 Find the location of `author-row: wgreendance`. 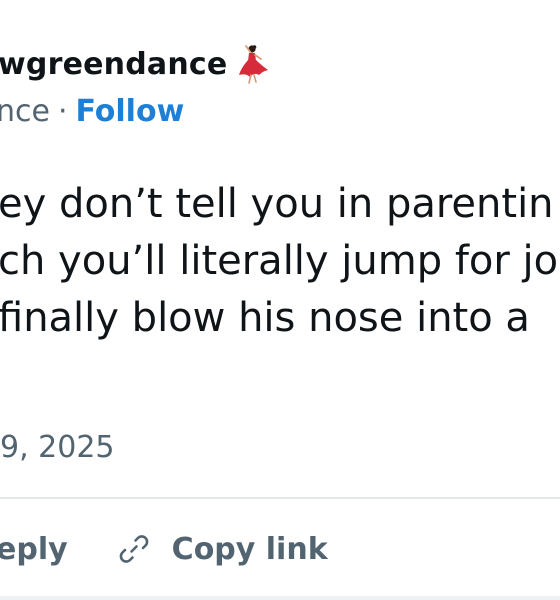

author-row: wgreendance is located at coordinates (135, 64).